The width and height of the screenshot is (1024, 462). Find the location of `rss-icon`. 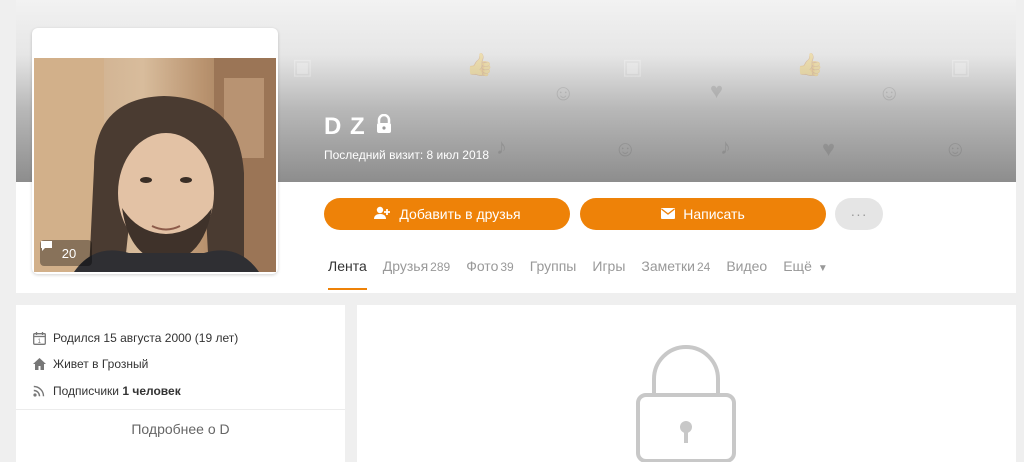

rss-icon is located at coordinates (39, 391).